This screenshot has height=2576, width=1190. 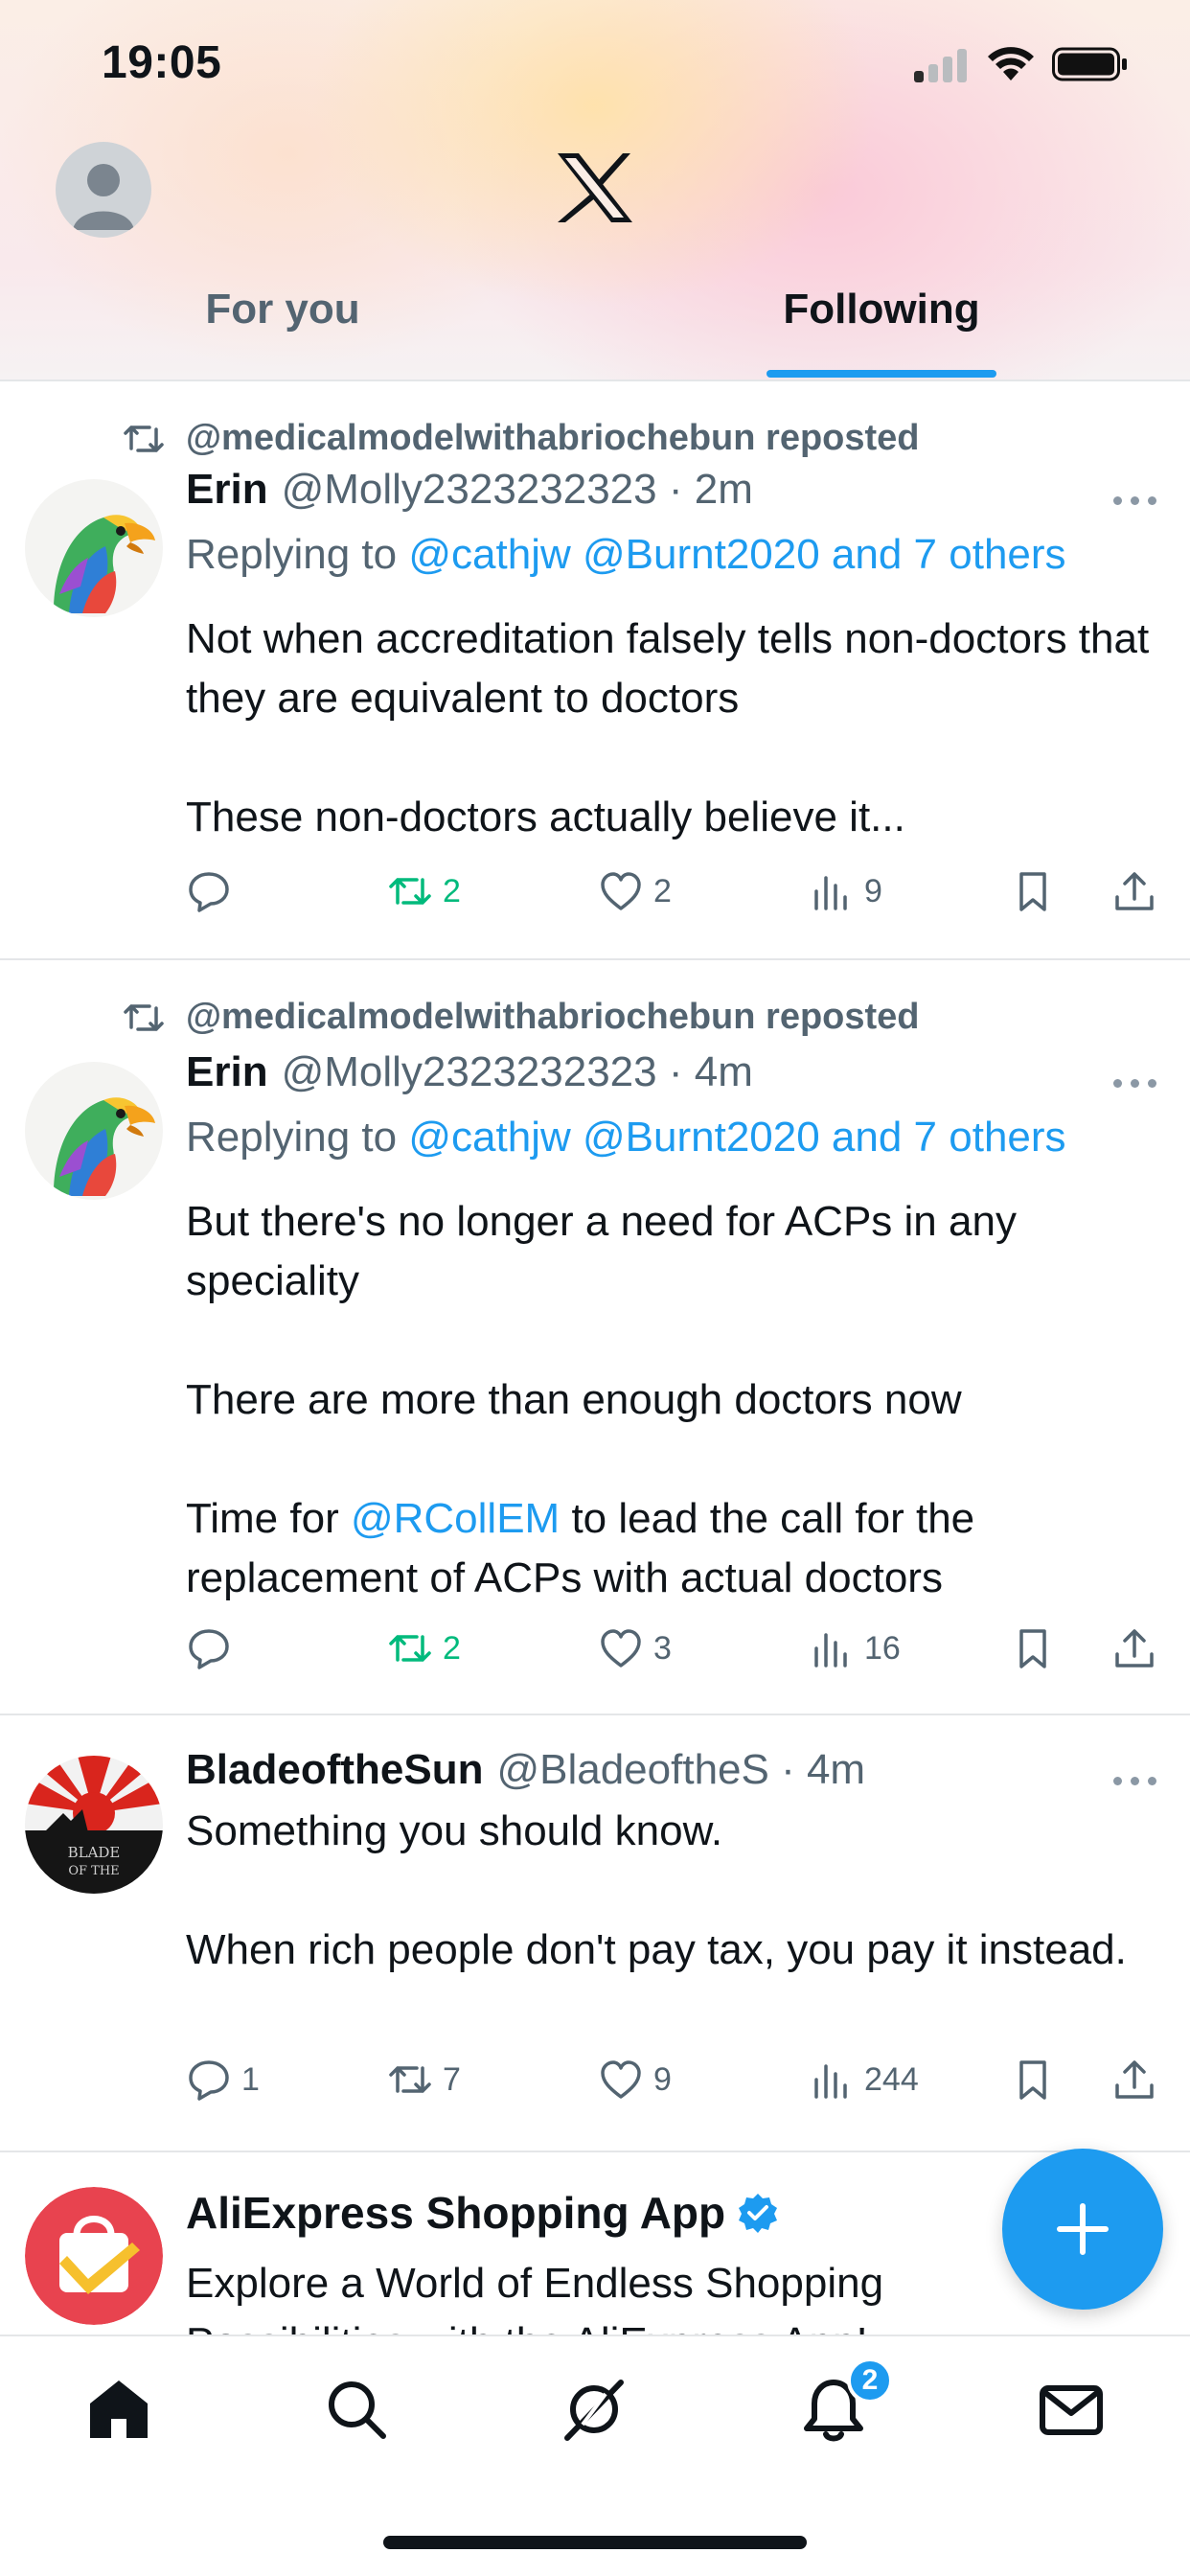 What do you see at coordinates (1071, 2409) in the screenshot?
I see `envelope-icon` at bounding box center [1071, 2409].